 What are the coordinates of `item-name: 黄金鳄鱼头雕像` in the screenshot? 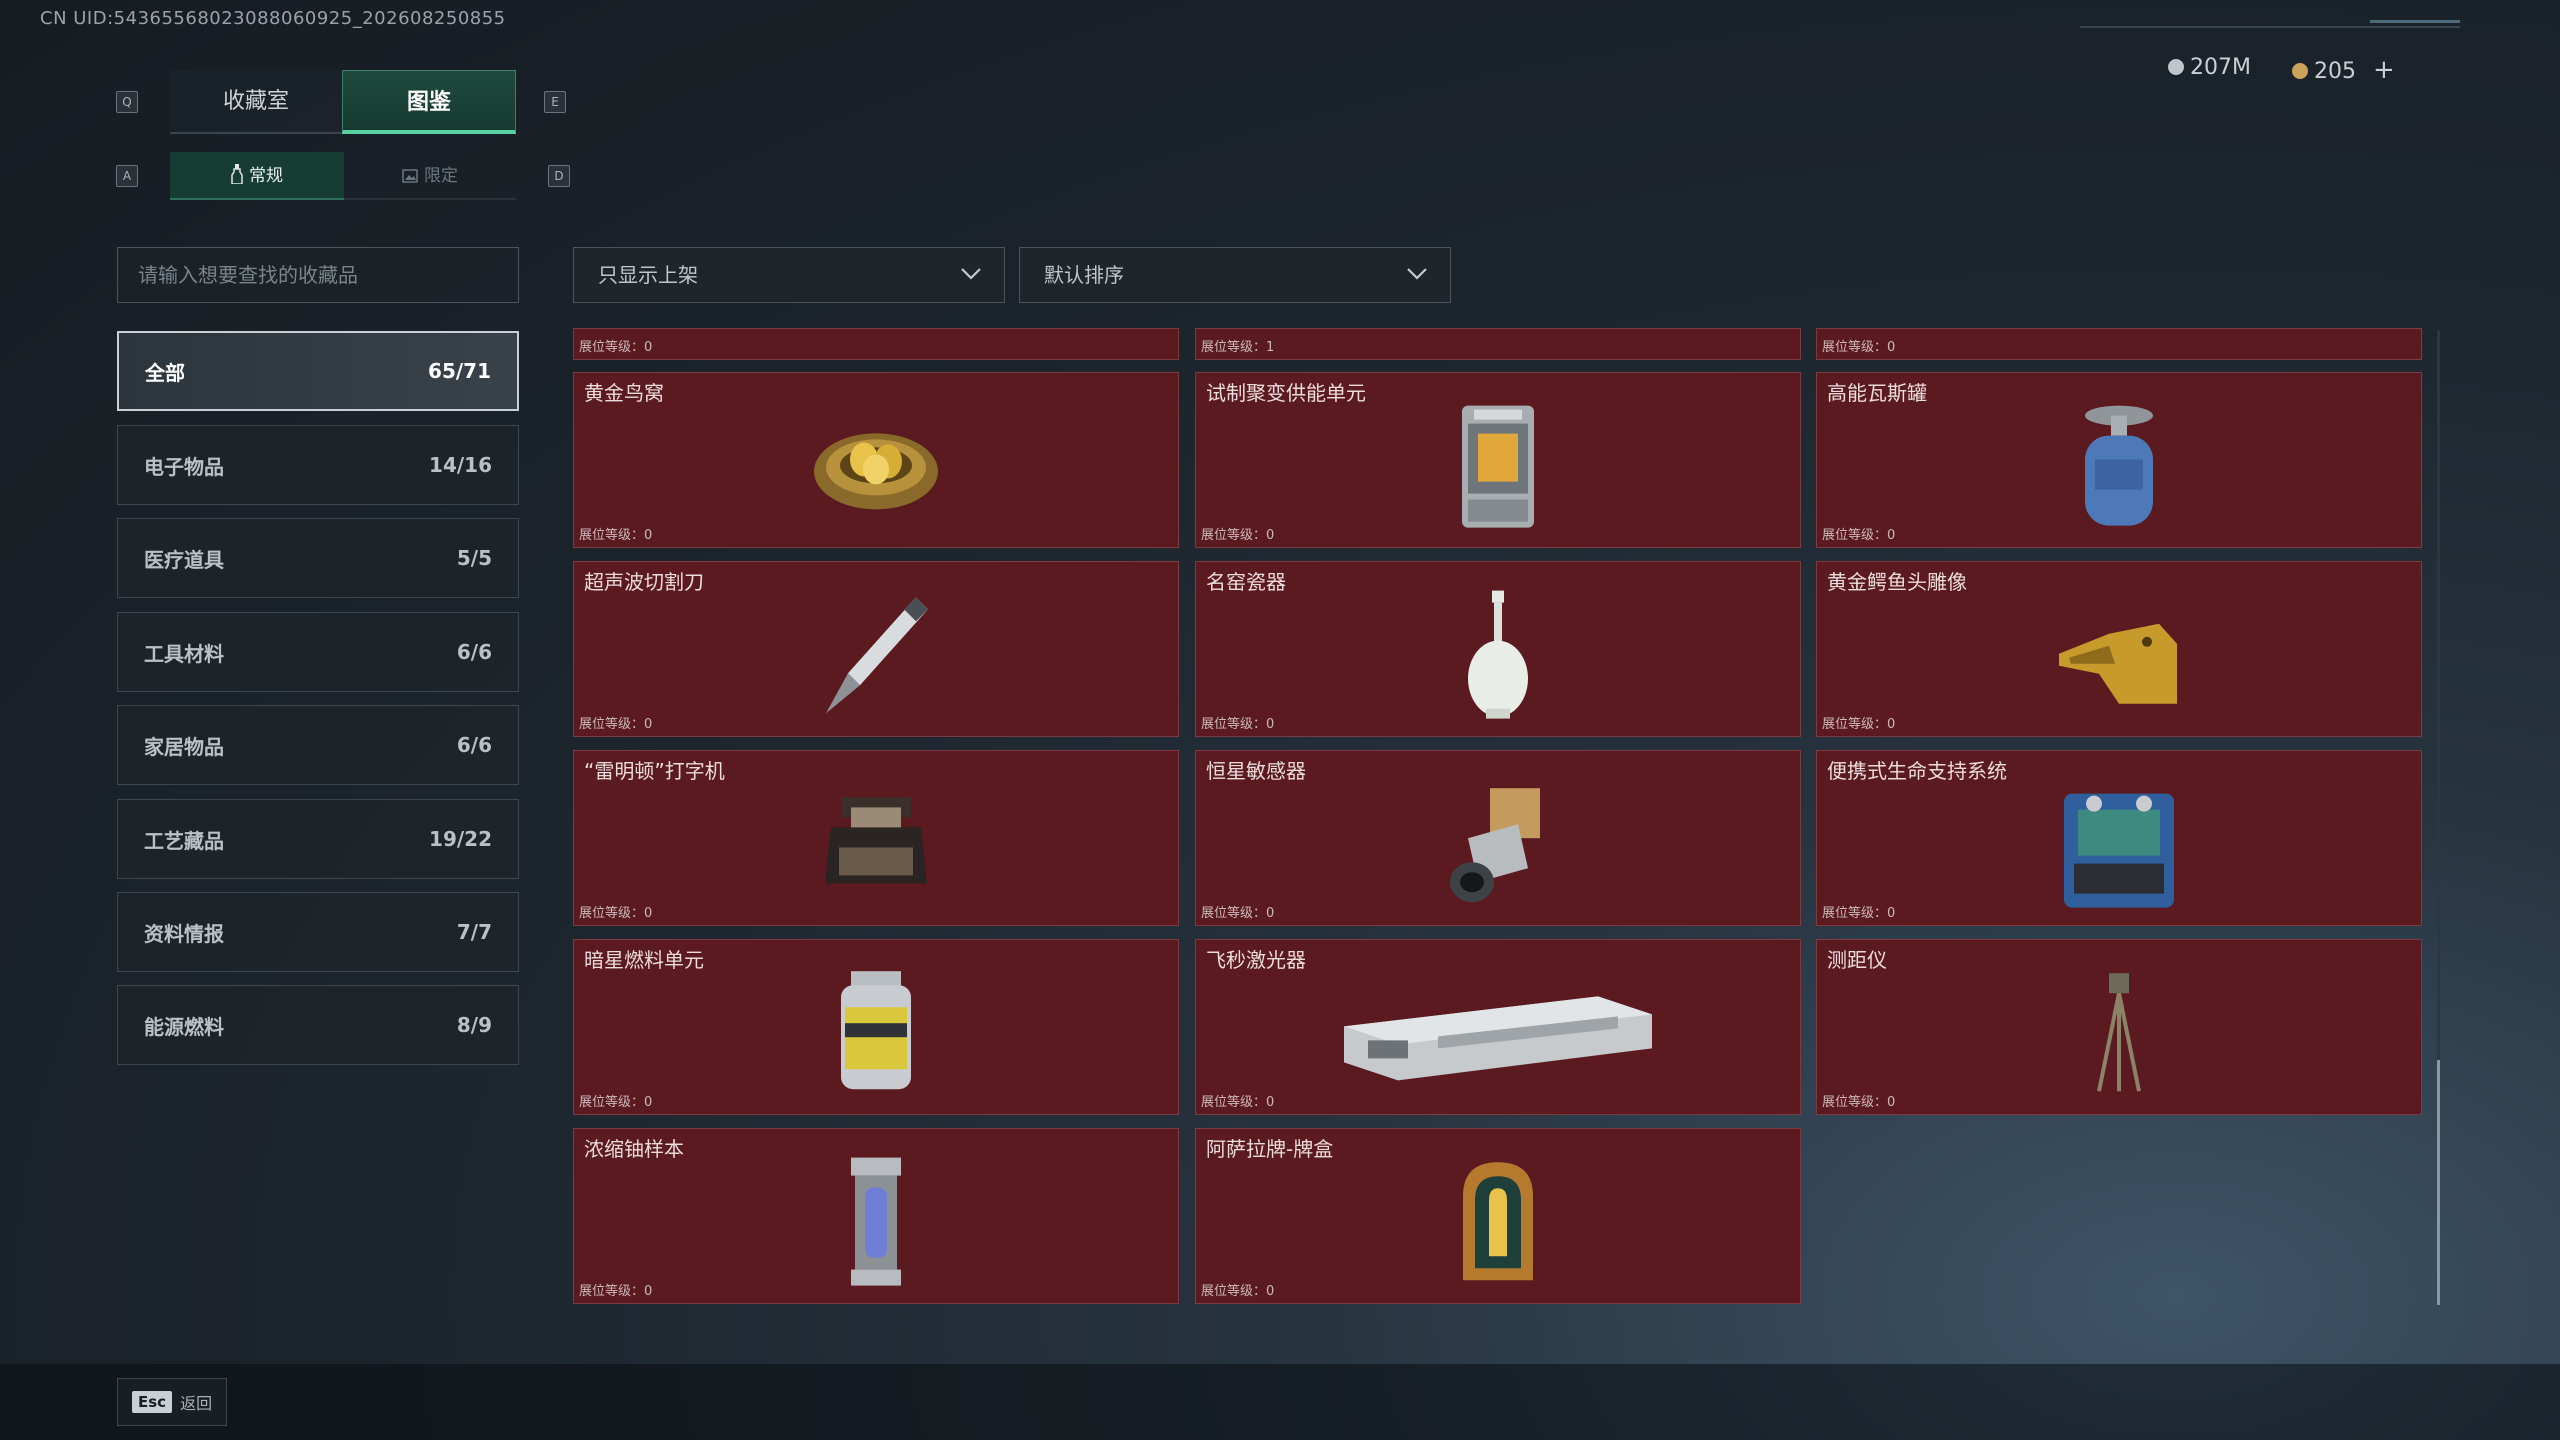 It's located at (1897, 582).